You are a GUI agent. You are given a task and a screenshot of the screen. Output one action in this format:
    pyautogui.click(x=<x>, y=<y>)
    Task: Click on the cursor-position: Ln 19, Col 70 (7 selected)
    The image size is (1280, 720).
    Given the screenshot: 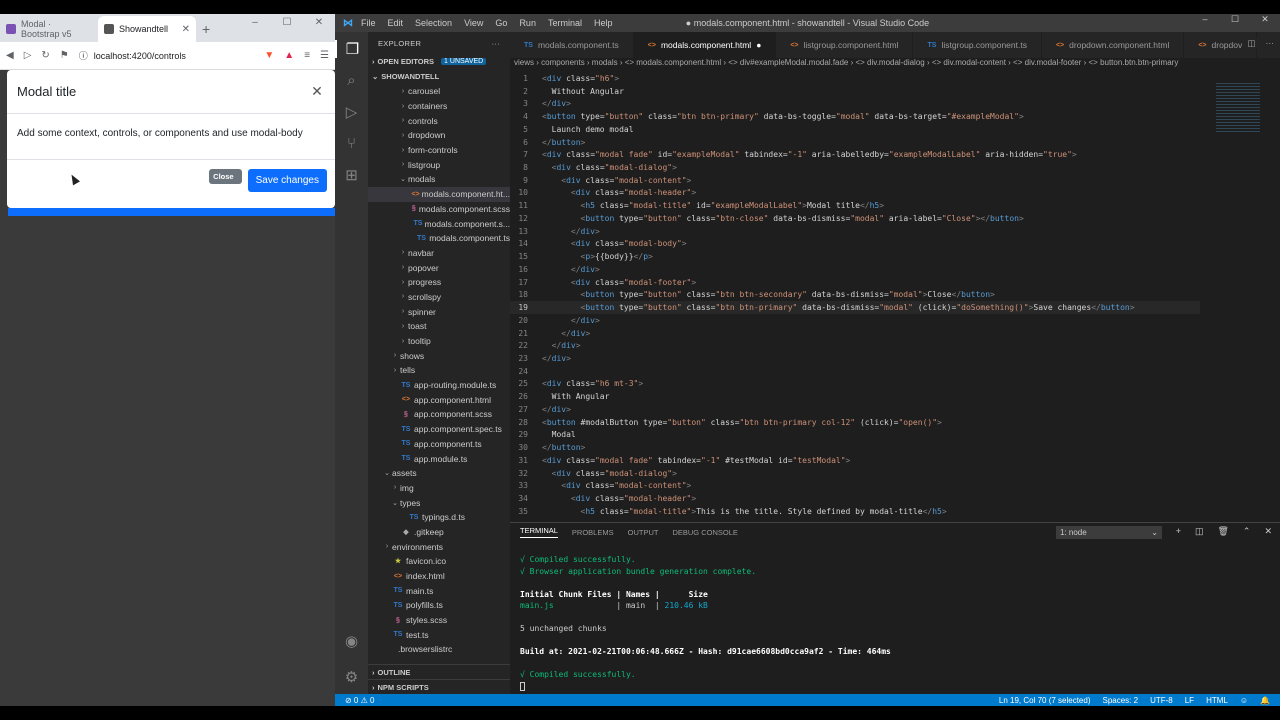 What is the action you would take?
    pyautogui.click(x=1045, y=700)
    